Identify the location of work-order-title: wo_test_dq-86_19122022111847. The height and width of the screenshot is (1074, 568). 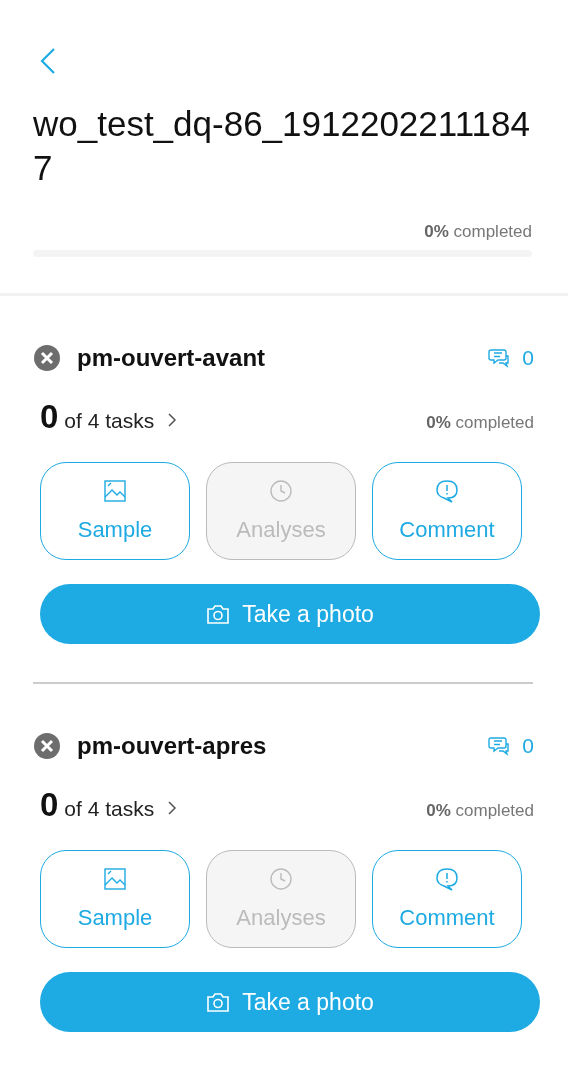
(282, 146).